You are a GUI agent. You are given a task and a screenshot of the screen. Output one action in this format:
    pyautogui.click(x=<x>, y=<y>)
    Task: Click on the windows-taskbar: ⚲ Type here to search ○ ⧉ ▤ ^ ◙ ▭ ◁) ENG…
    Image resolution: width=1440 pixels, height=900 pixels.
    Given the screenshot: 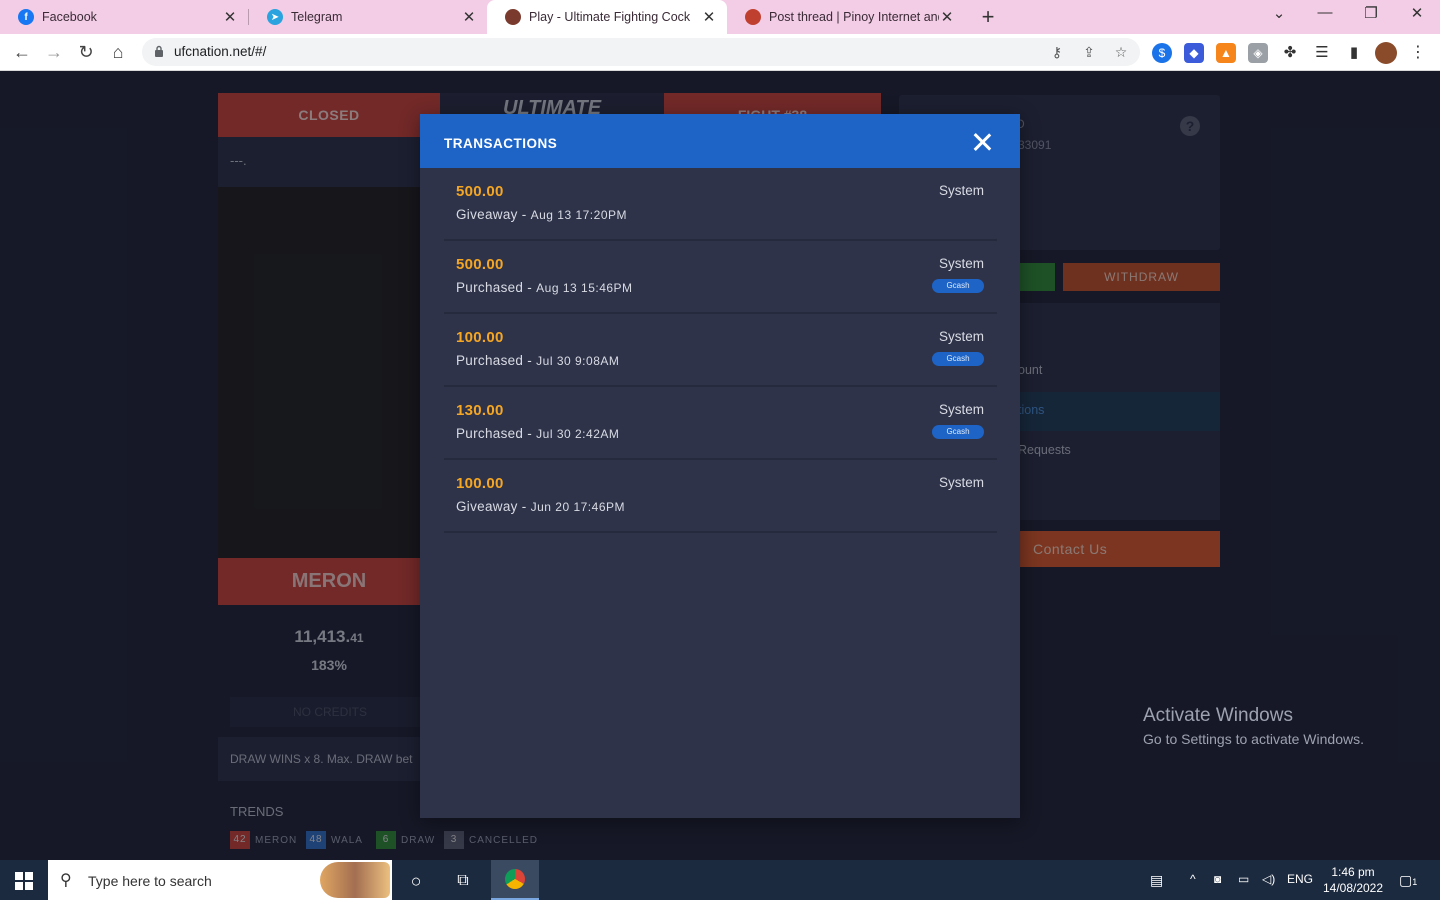 What is the action you would take?
    pyautogui.click(x=720, y=880)
    